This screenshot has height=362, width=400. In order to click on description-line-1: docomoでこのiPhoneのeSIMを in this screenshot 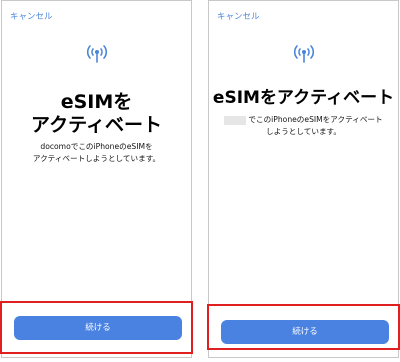, I will do `click(96, 146)`.